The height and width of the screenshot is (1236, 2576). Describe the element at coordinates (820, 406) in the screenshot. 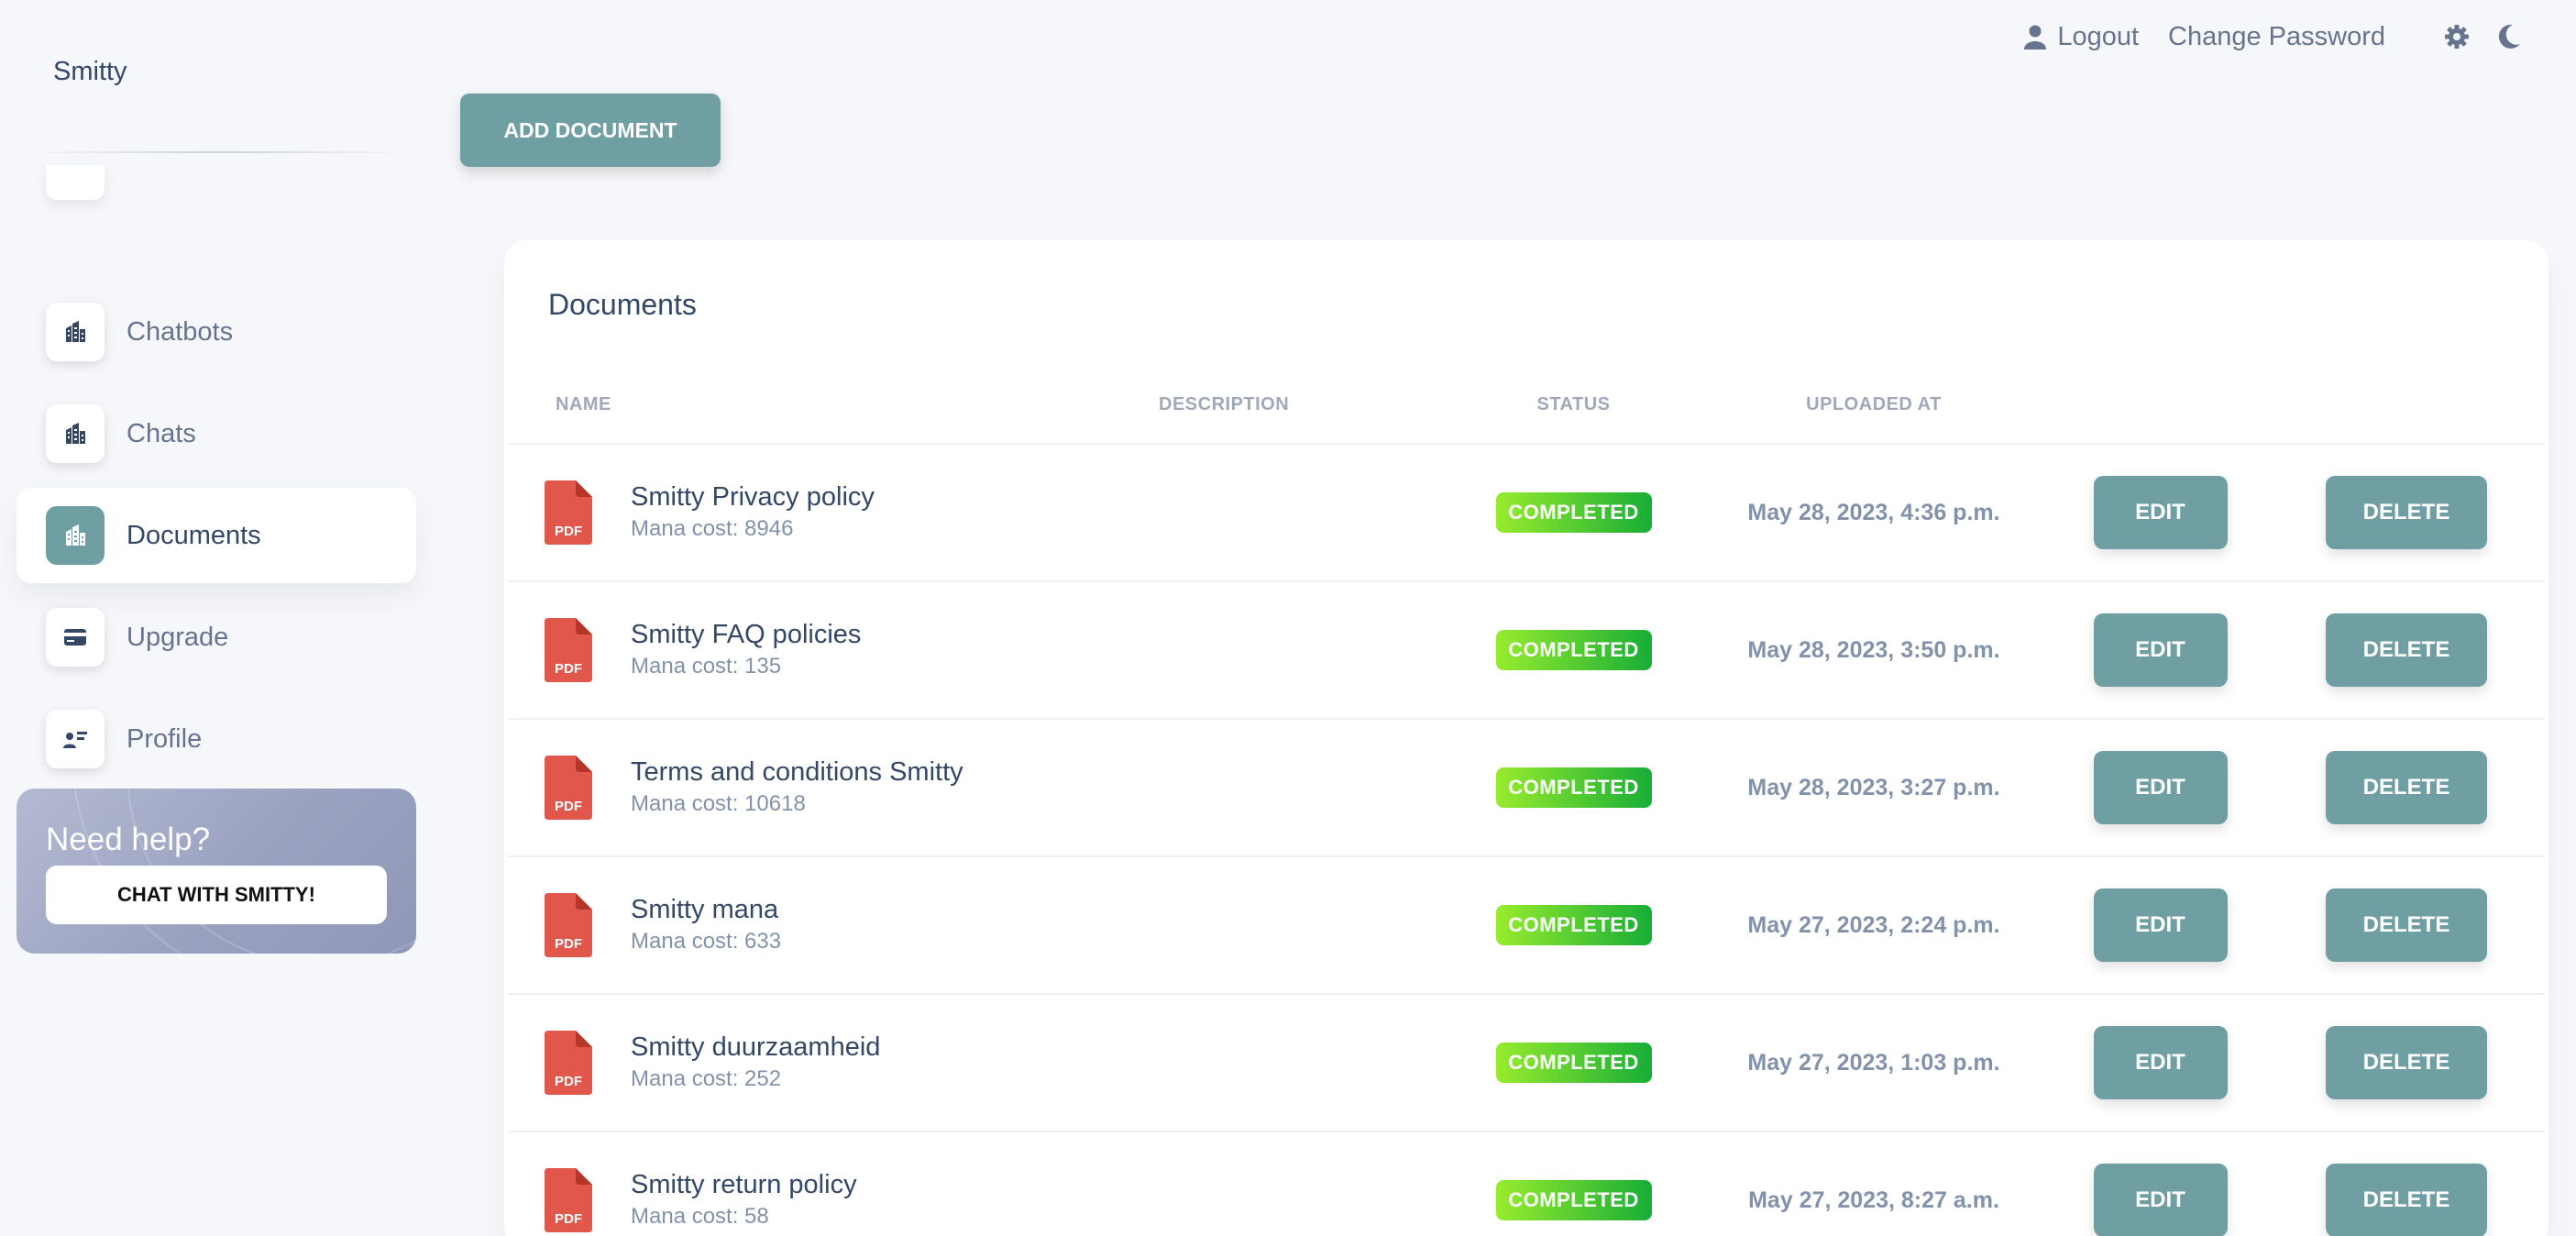

I see `column-header-name: NAME` at that location.